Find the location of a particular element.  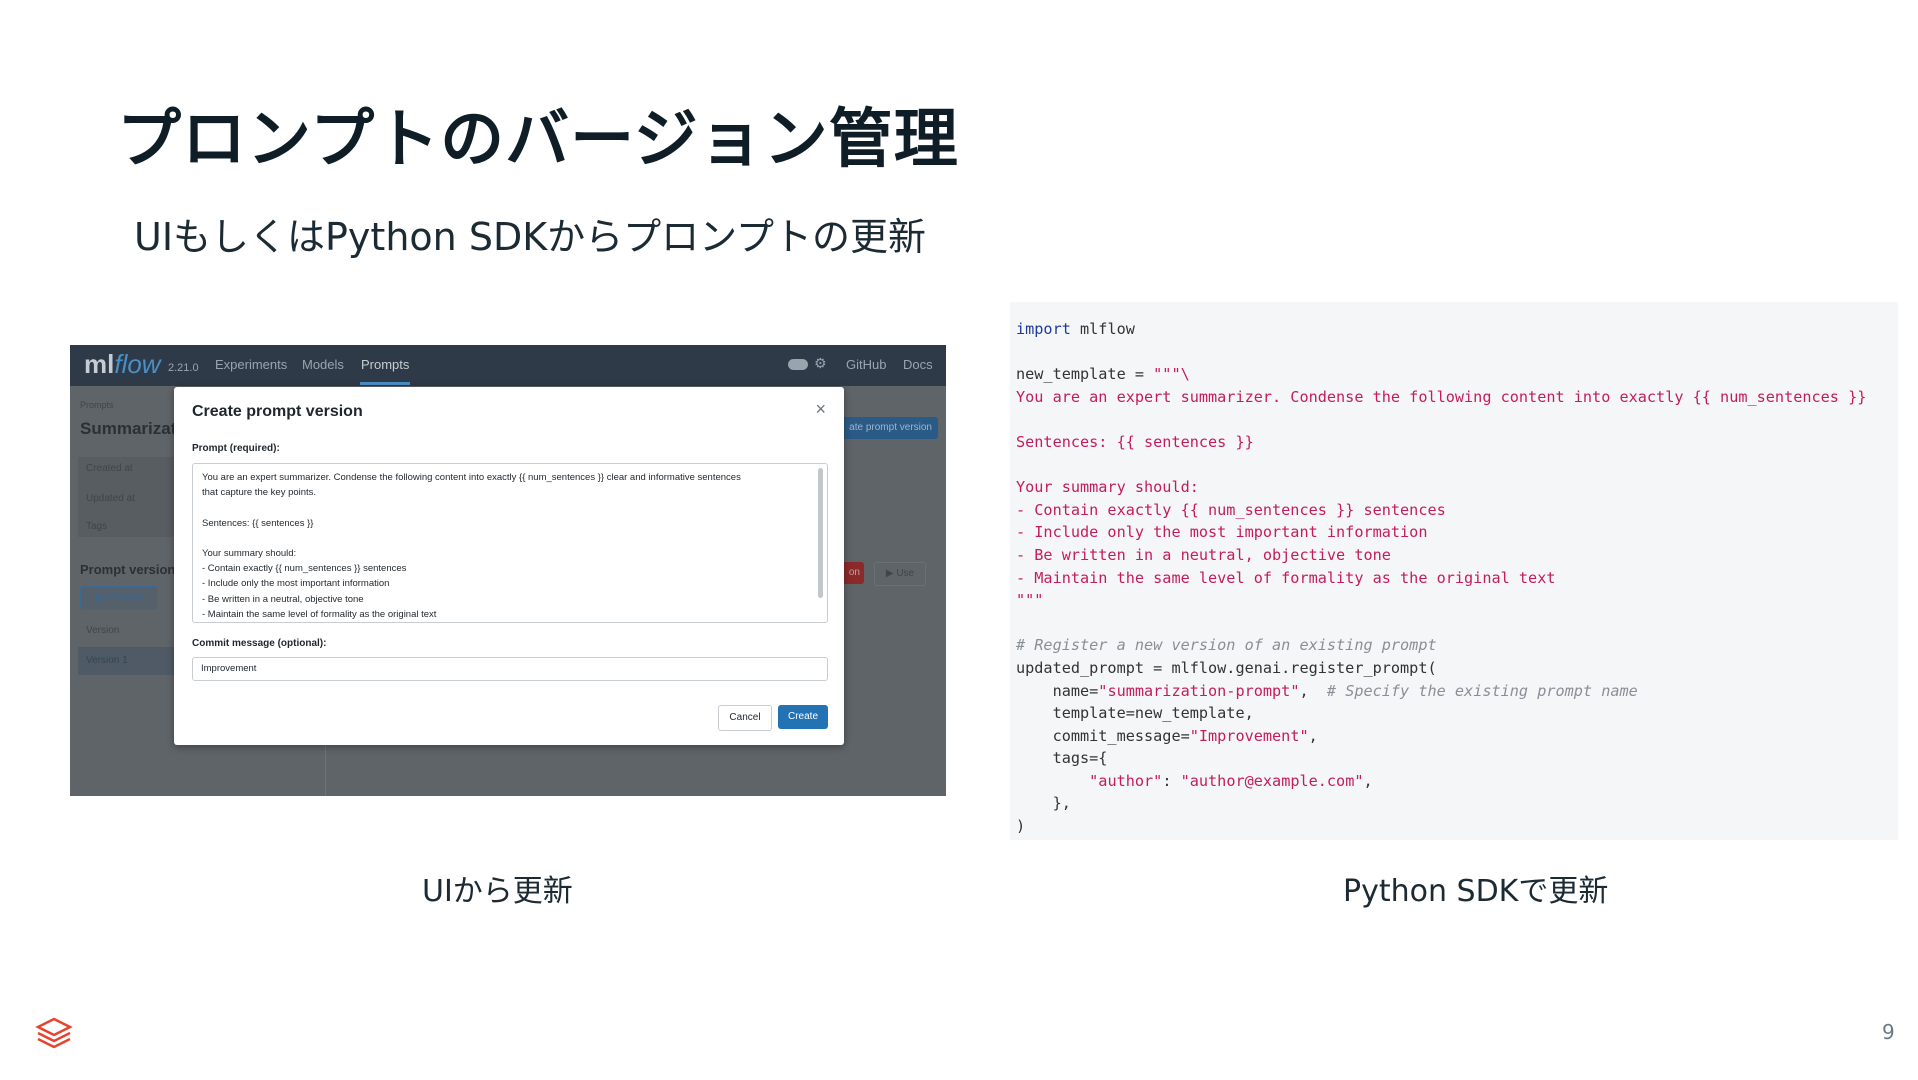

logo-ml: ml is located at coordinates (99, 364).